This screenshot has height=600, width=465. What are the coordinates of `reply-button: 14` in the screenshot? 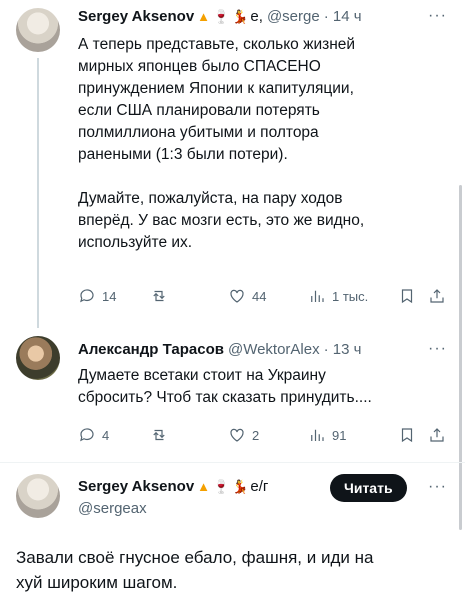 It's located at (114, 296).